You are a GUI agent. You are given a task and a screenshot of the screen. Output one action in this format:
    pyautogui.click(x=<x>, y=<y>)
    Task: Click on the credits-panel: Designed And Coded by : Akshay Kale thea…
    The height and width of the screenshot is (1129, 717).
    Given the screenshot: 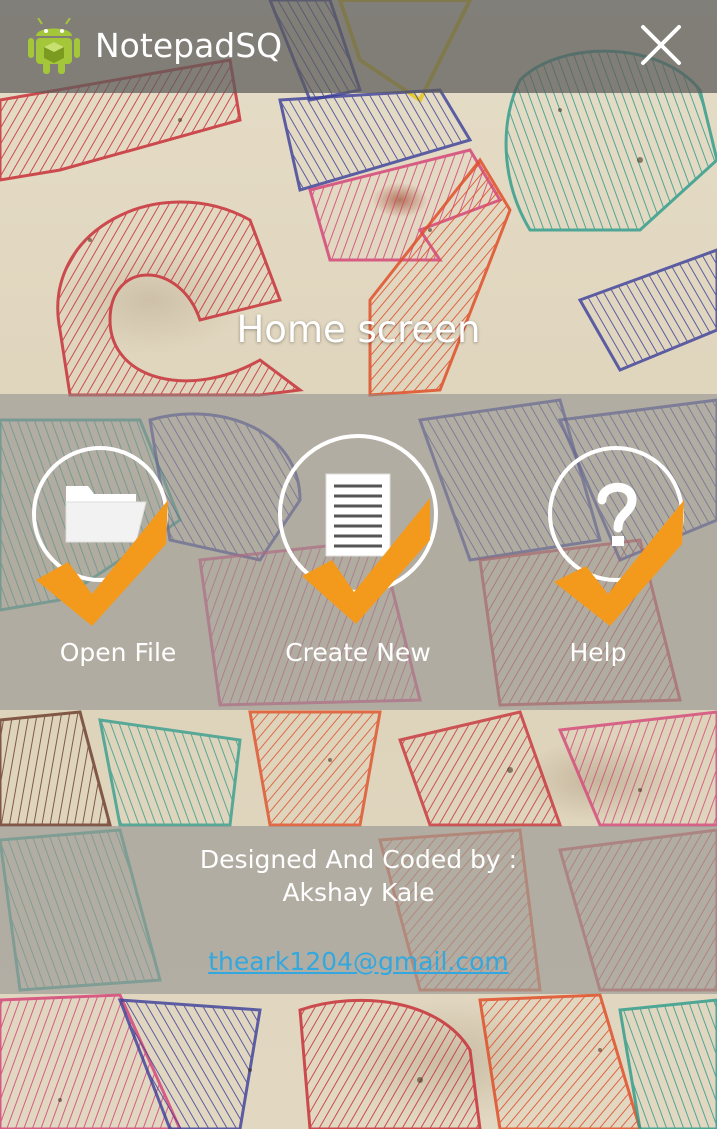 What is the action you would take?
    pyautogui.click(x=358, y=910)
    